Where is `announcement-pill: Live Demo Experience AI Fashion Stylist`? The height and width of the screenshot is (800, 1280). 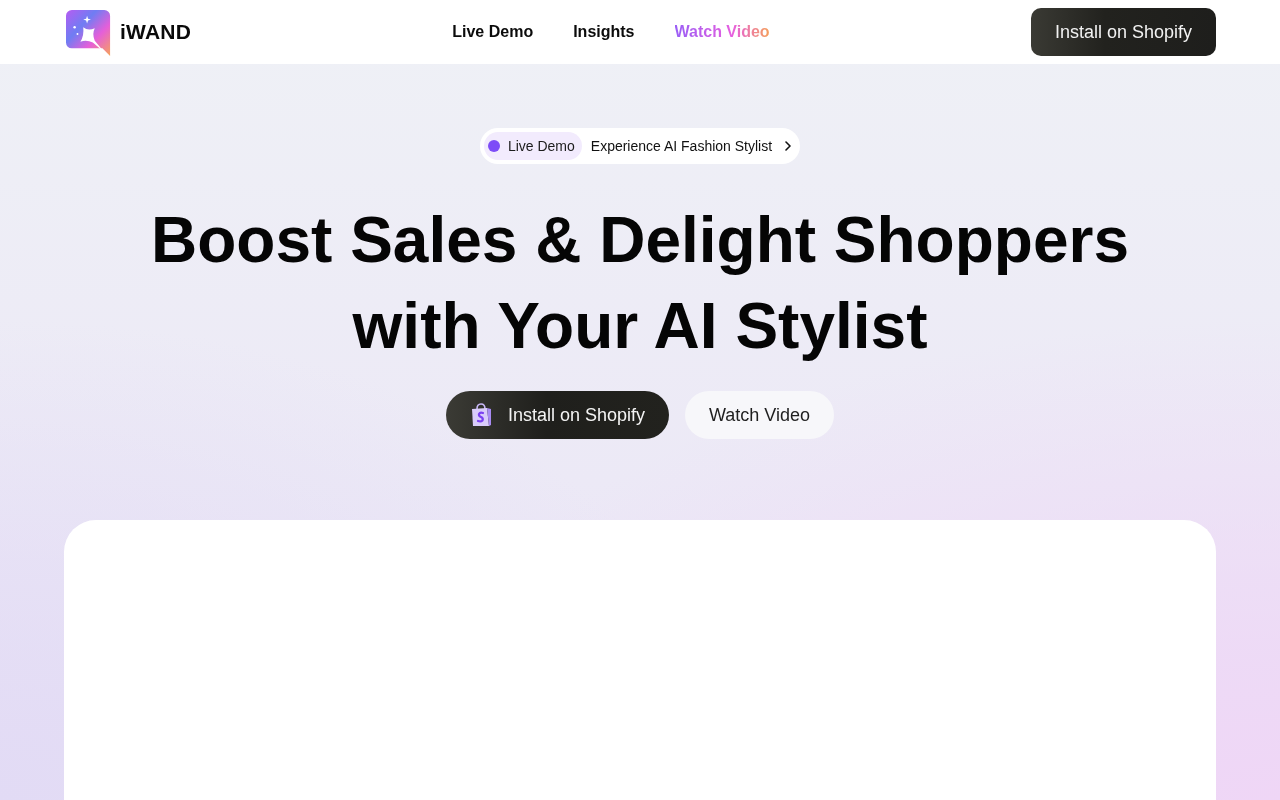
announcement-pill: Live Demo Experience AI Fashion Stylist is located at coordinates (640, 146).